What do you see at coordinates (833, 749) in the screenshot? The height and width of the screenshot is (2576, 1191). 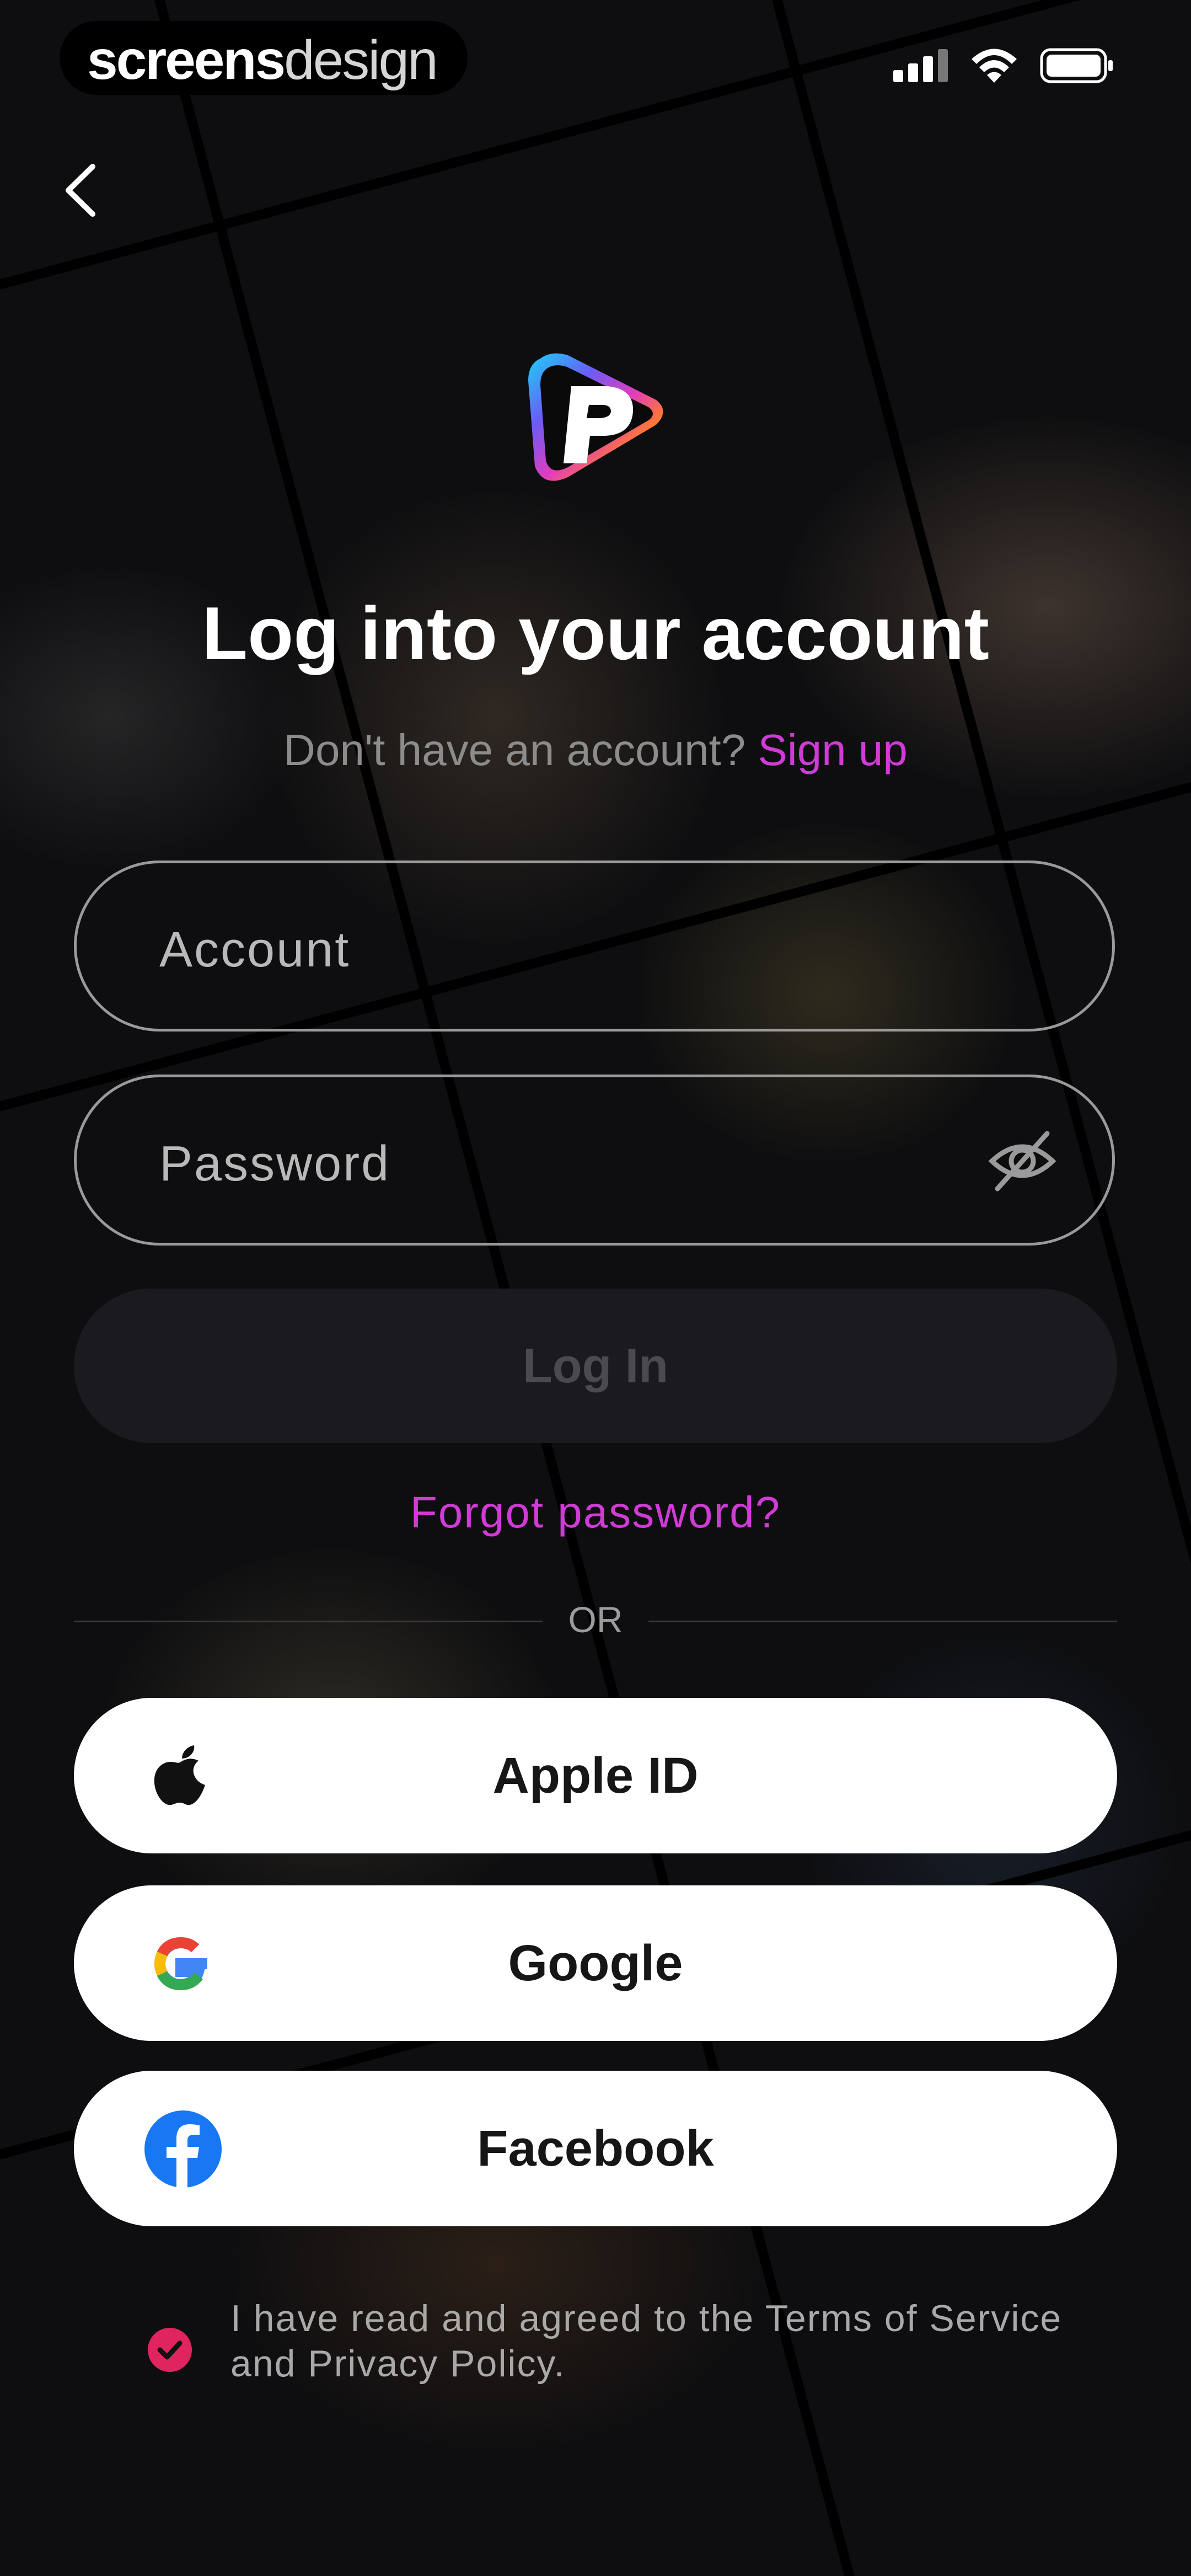 I see `signup-link: Sign up` at bounding box center [833, 749].